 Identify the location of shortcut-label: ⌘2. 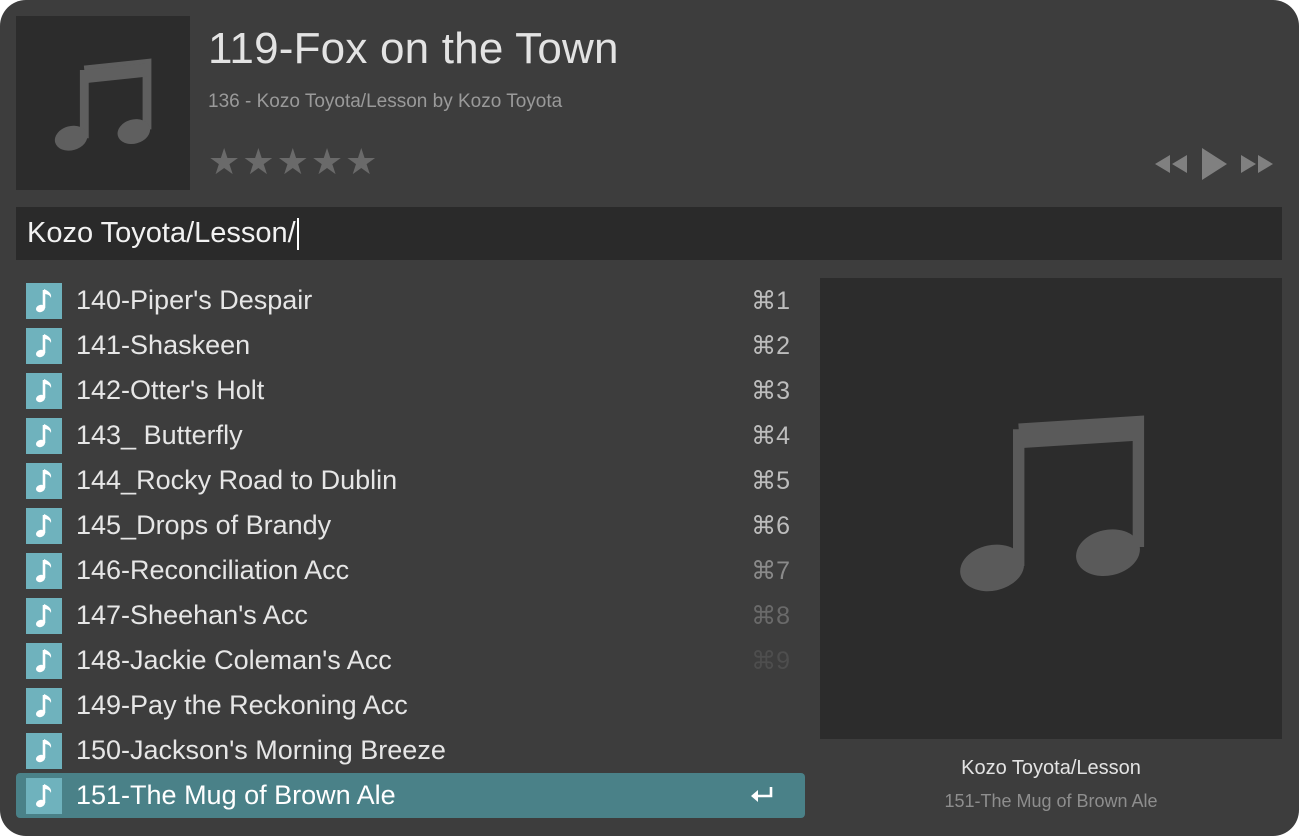
(770, 345).